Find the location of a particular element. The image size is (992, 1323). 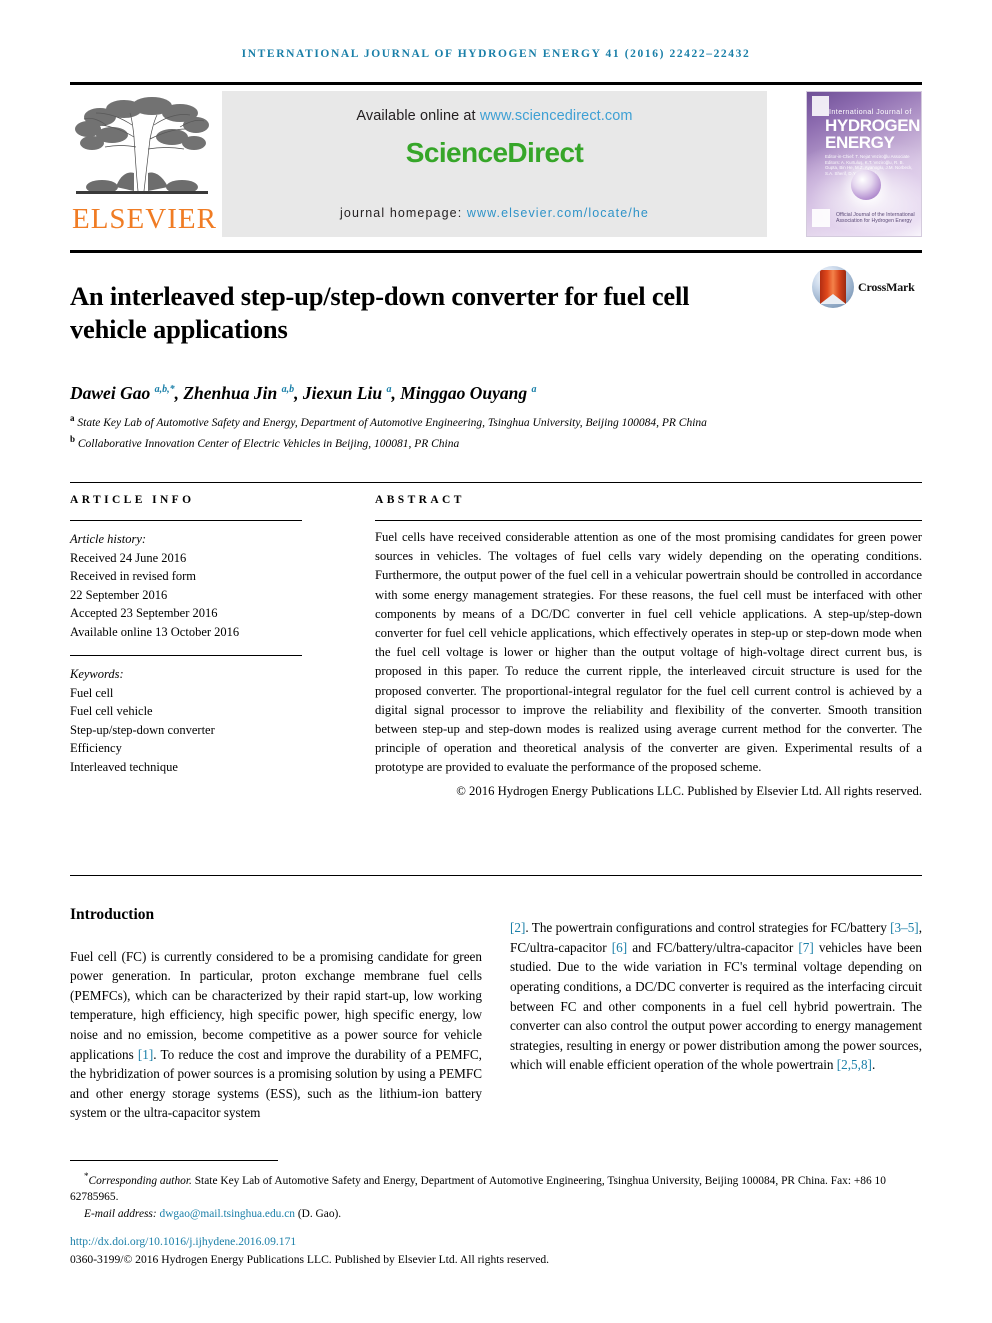

keyword-item: Interleaved technique is located at coordinates (124, 766).